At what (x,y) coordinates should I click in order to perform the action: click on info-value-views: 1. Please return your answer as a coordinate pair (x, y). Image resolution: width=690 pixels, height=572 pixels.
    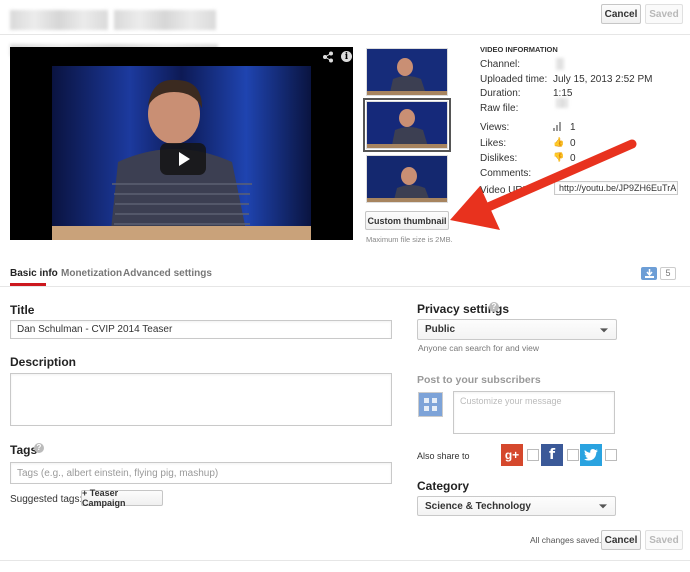
    Looking at the image, I should click on (573, 127).